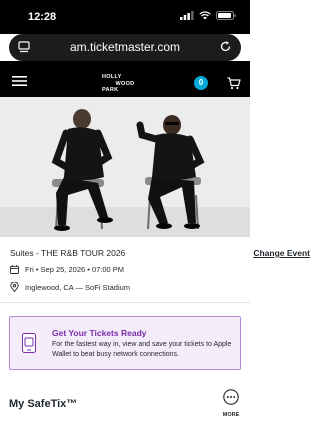 The width and height of the screenshot is (320, 426). What do you see at coordinates (125, 302) in the screenshot?
I see `divider` at bounding box center [125, 302].